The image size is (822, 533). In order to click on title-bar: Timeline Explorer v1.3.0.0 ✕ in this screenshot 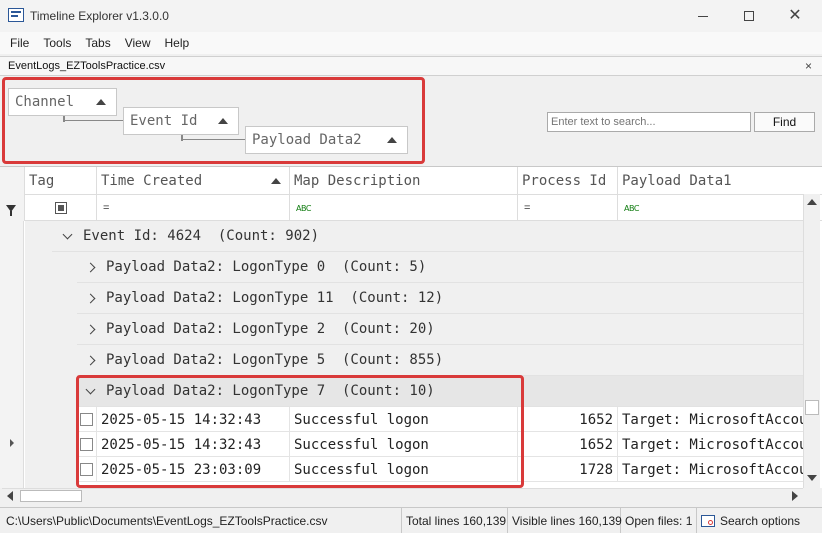, I will do `click(411, 16)`.